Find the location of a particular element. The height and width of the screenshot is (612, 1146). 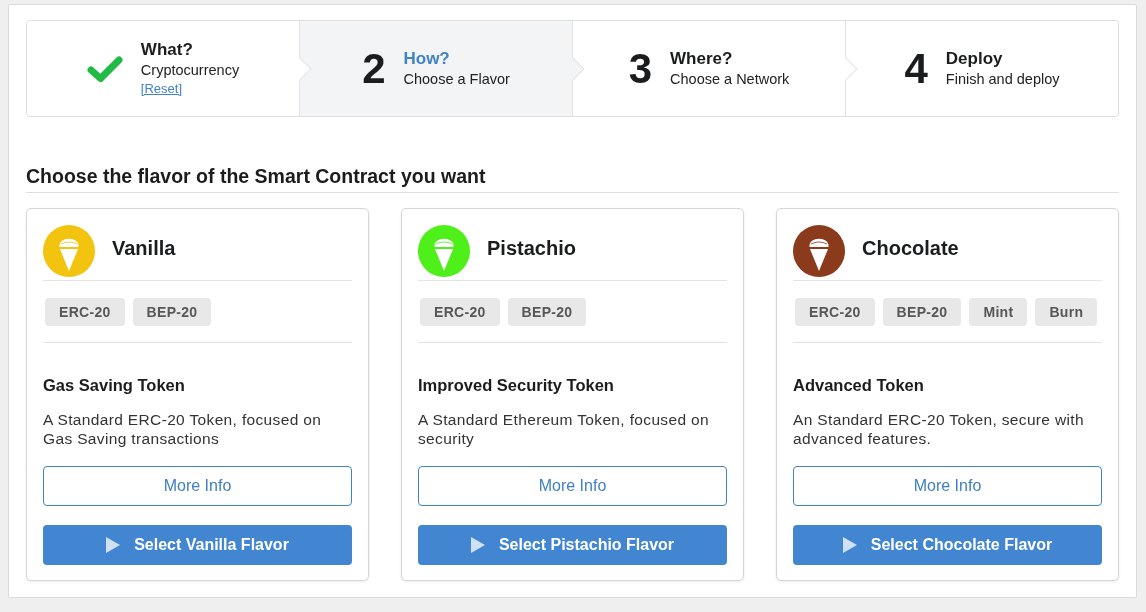

standard-tag: Mint is located at coordinates (998, 312).